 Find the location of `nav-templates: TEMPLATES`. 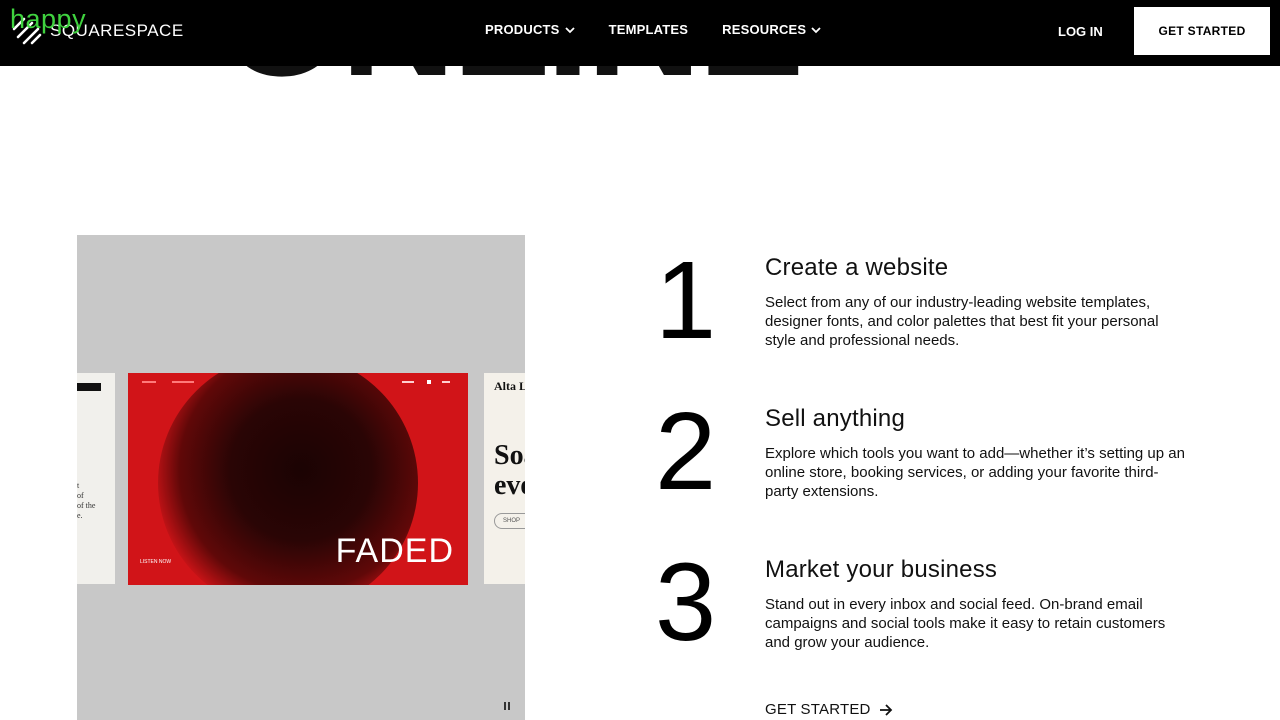

nav-templates: TEMPLATES is located at coordinates (649, 29).